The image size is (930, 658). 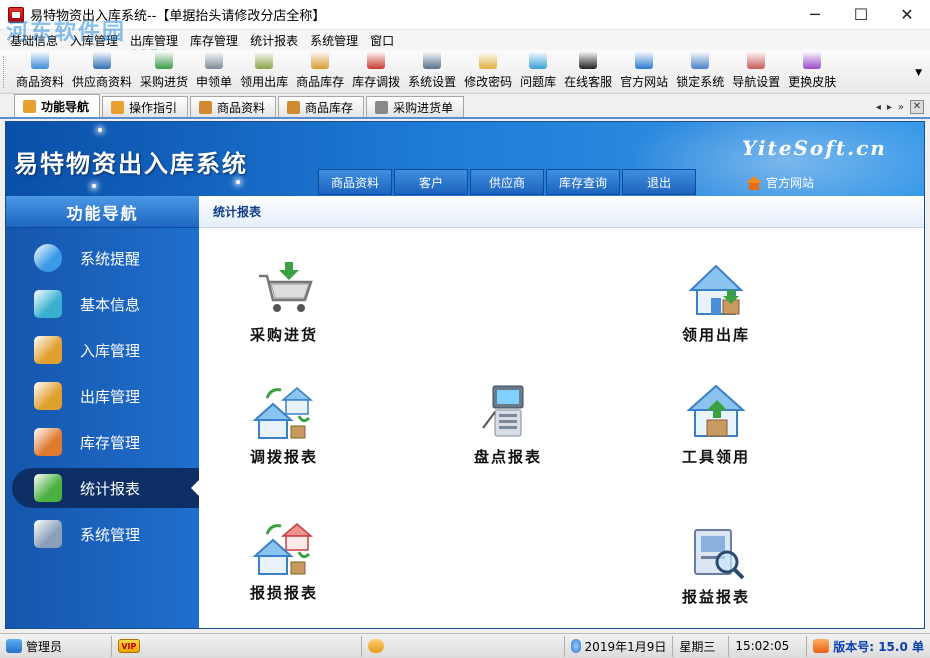 What do you see at coordinates (376, 72) in the screenshot?
I see `toolbar-button-6: 库存调拨` at bounding box center [376, 72].